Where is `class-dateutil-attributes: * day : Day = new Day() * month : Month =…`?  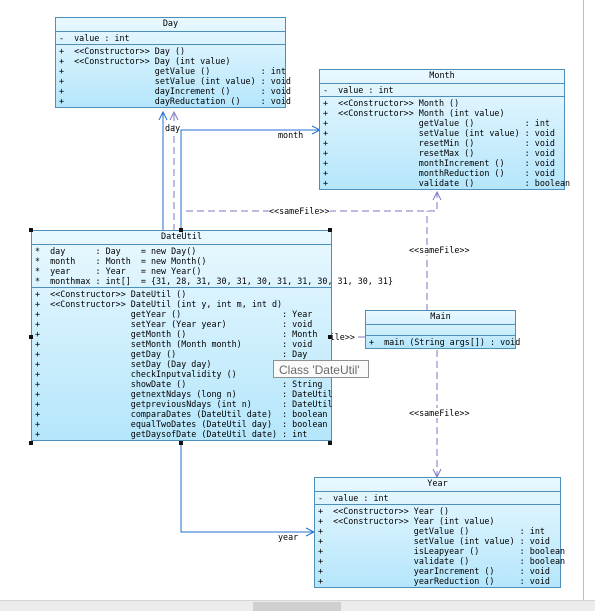 class-dateutil-attributes: * day : Day = new Day() * month : Month =… is located at coordinates (212, 266).